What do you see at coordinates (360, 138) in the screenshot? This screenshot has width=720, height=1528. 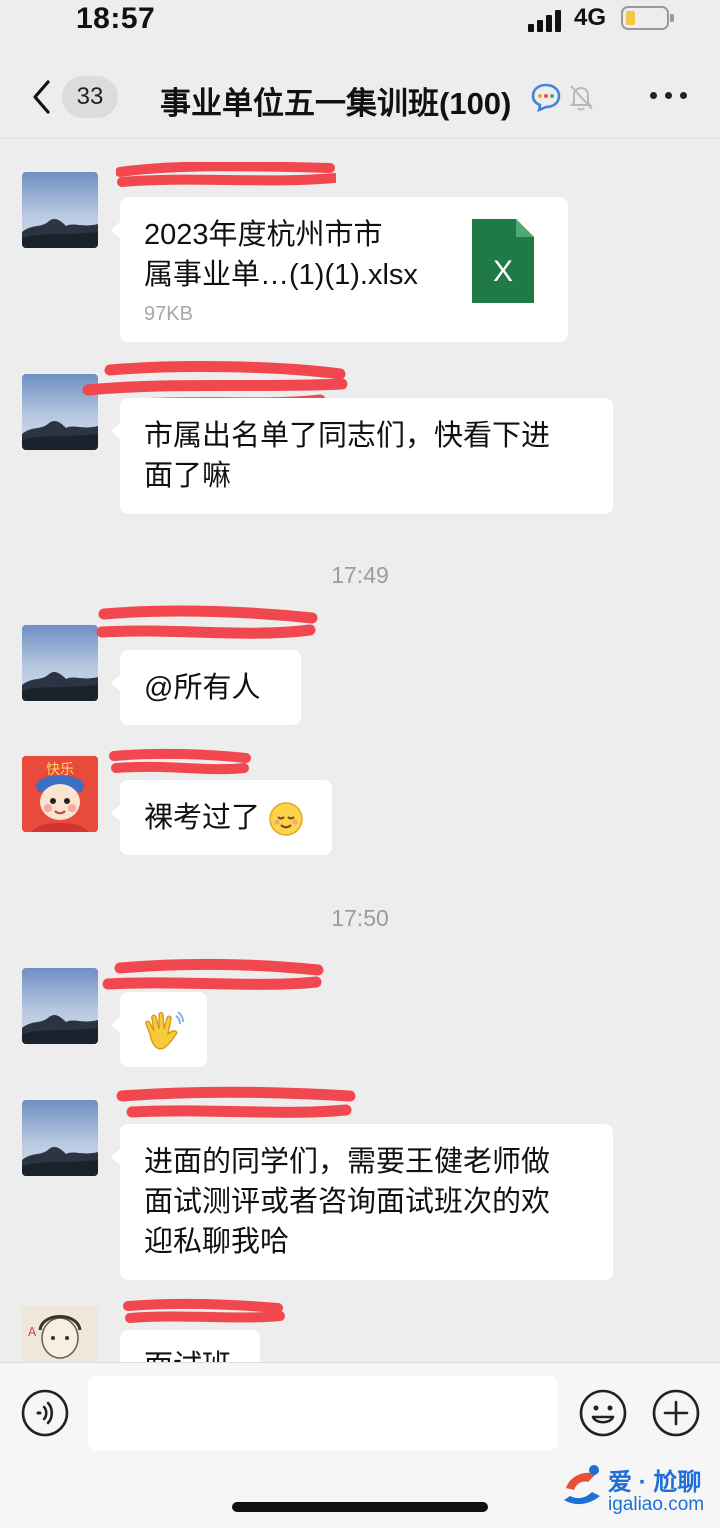 I see `nav-divider` at bounding box center [360, 138].